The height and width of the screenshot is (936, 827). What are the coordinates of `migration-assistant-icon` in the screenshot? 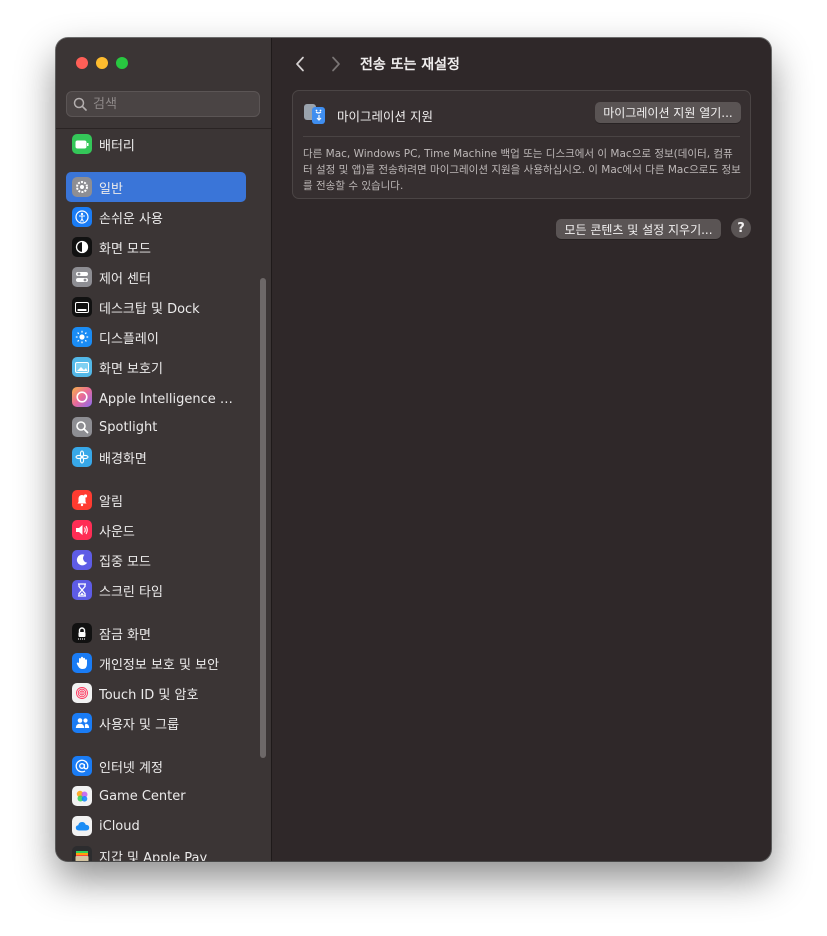 It's located at (315, 113).